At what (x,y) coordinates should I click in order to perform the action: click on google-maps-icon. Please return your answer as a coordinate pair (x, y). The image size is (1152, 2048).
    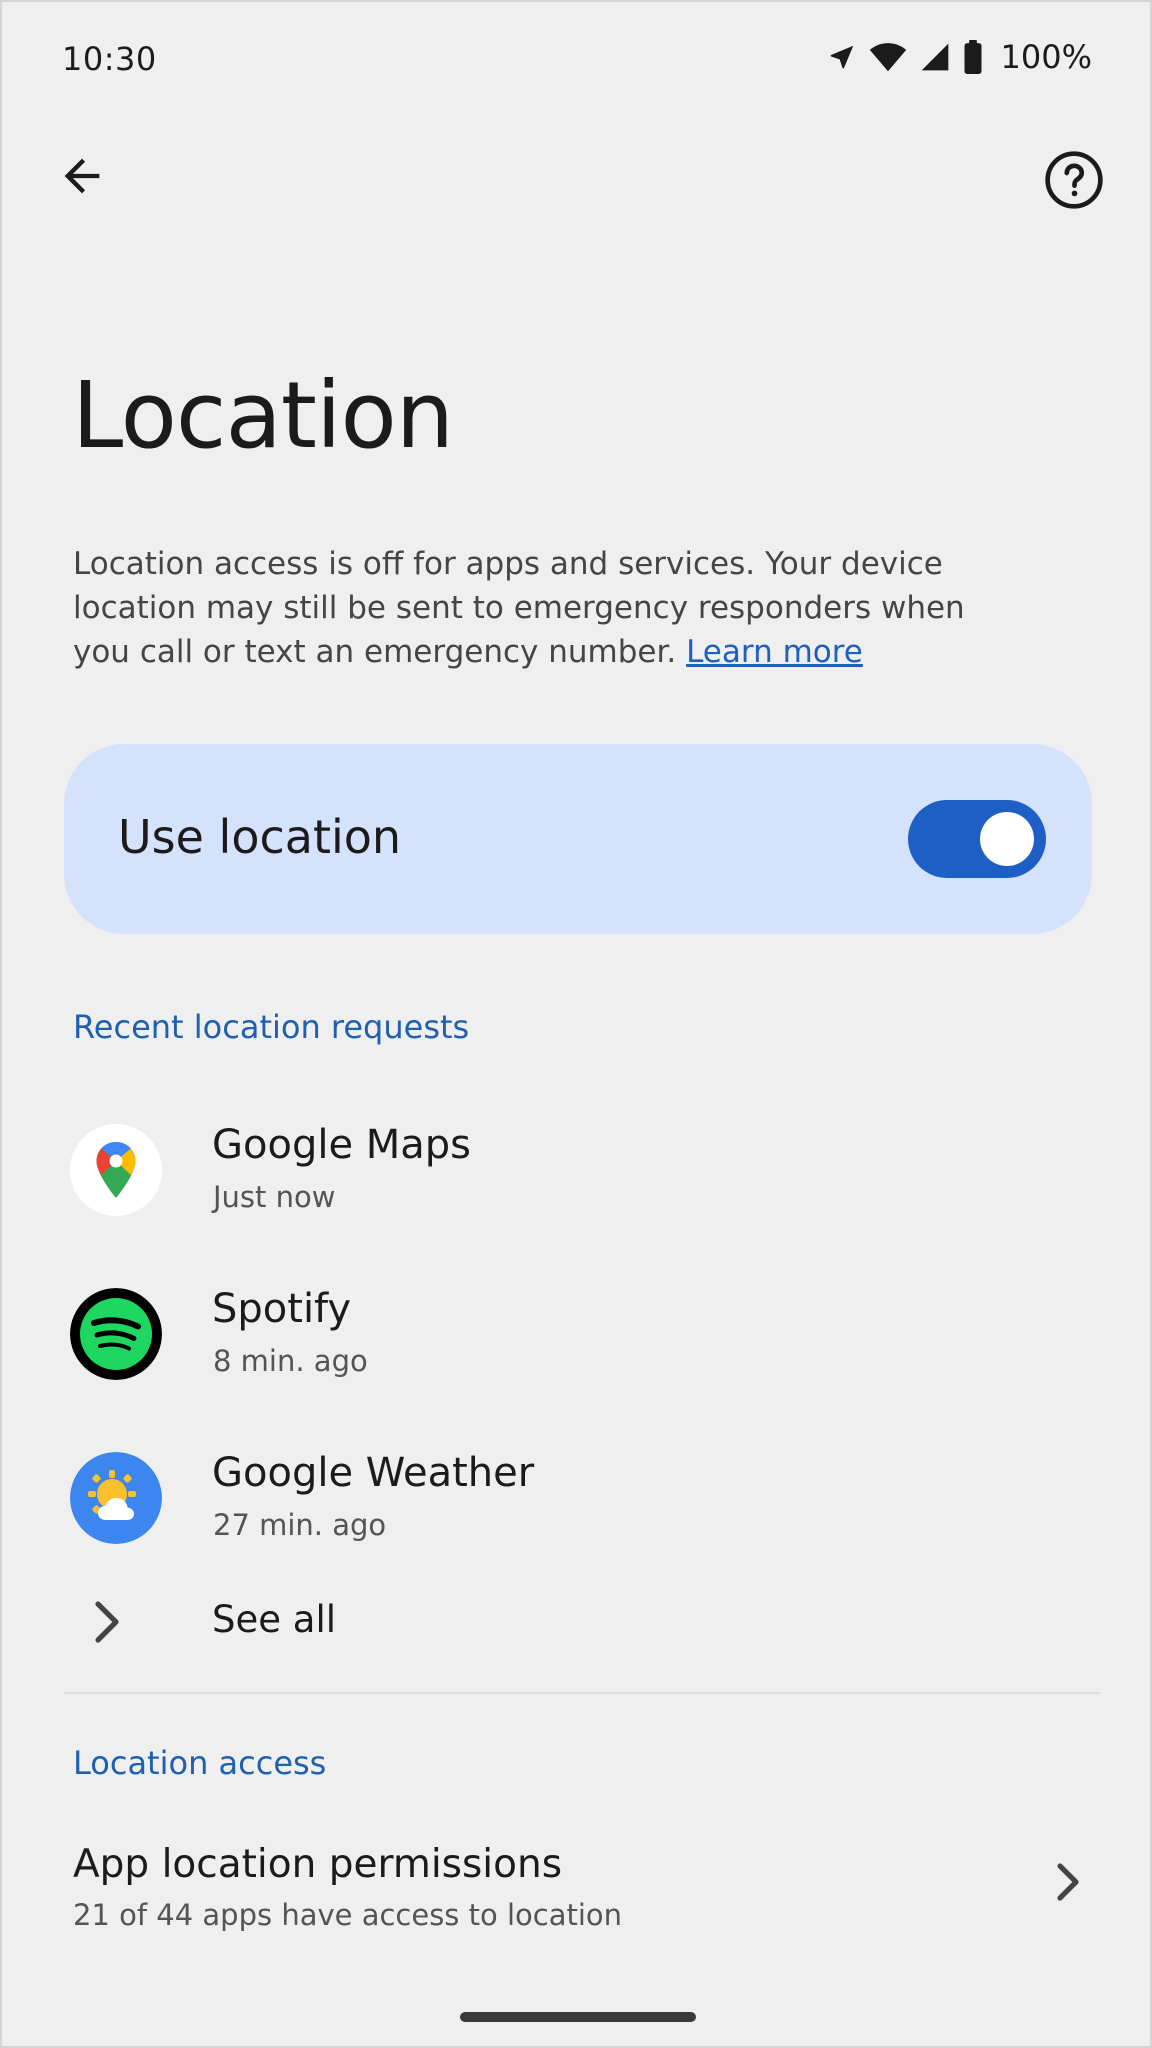
    Looking at the image, I should click on (116, 1170).